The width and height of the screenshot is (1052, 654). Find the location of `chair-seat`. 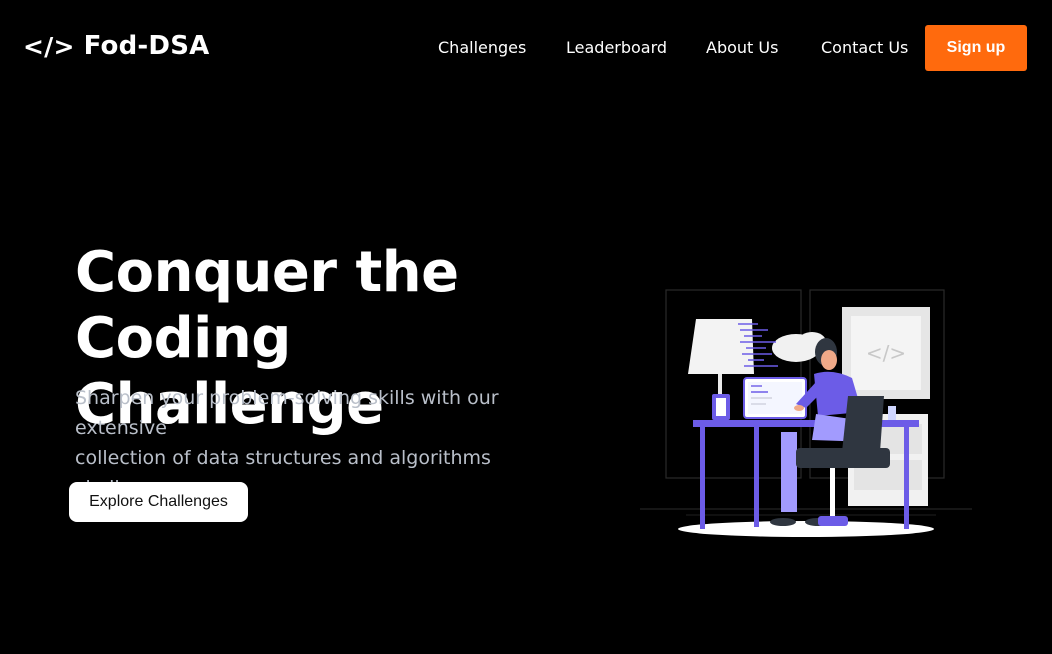

chair-seat is located at coordinates (843, 458).